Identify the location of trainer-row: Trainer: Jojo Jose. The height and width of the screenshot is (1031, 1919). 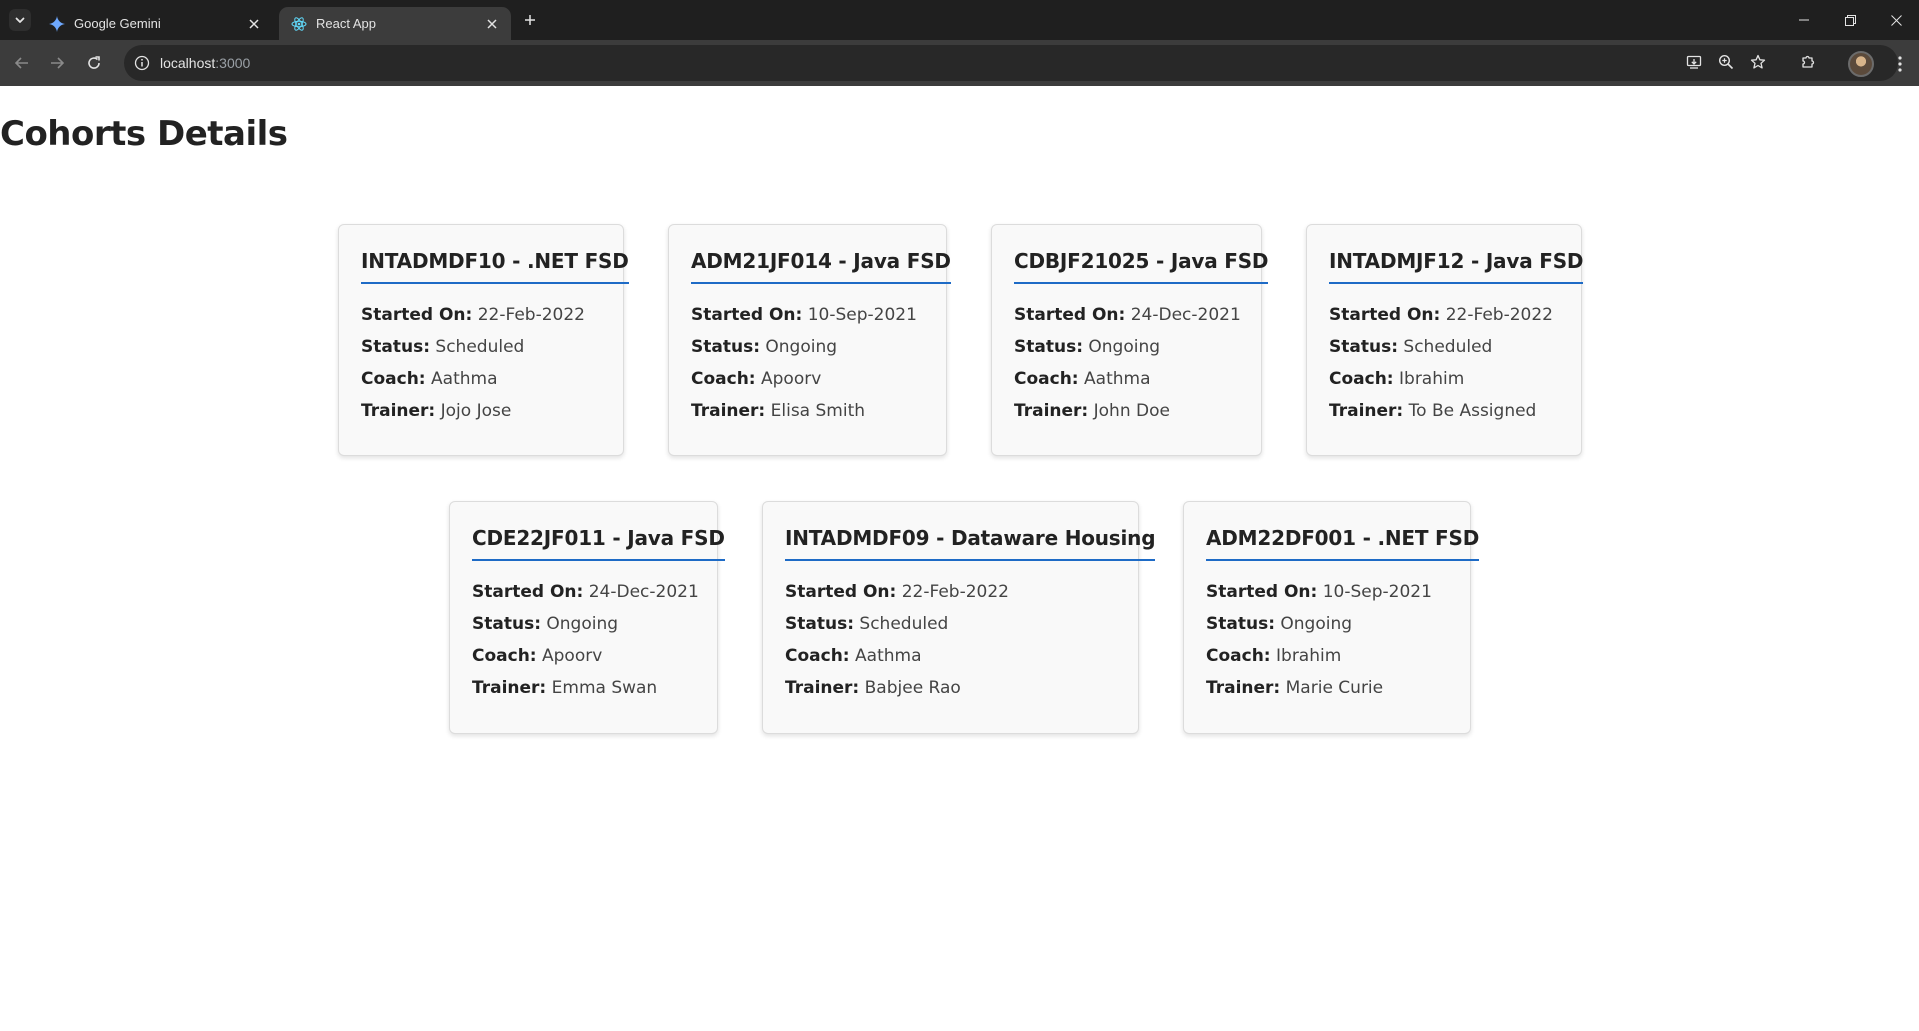
(481, 411).